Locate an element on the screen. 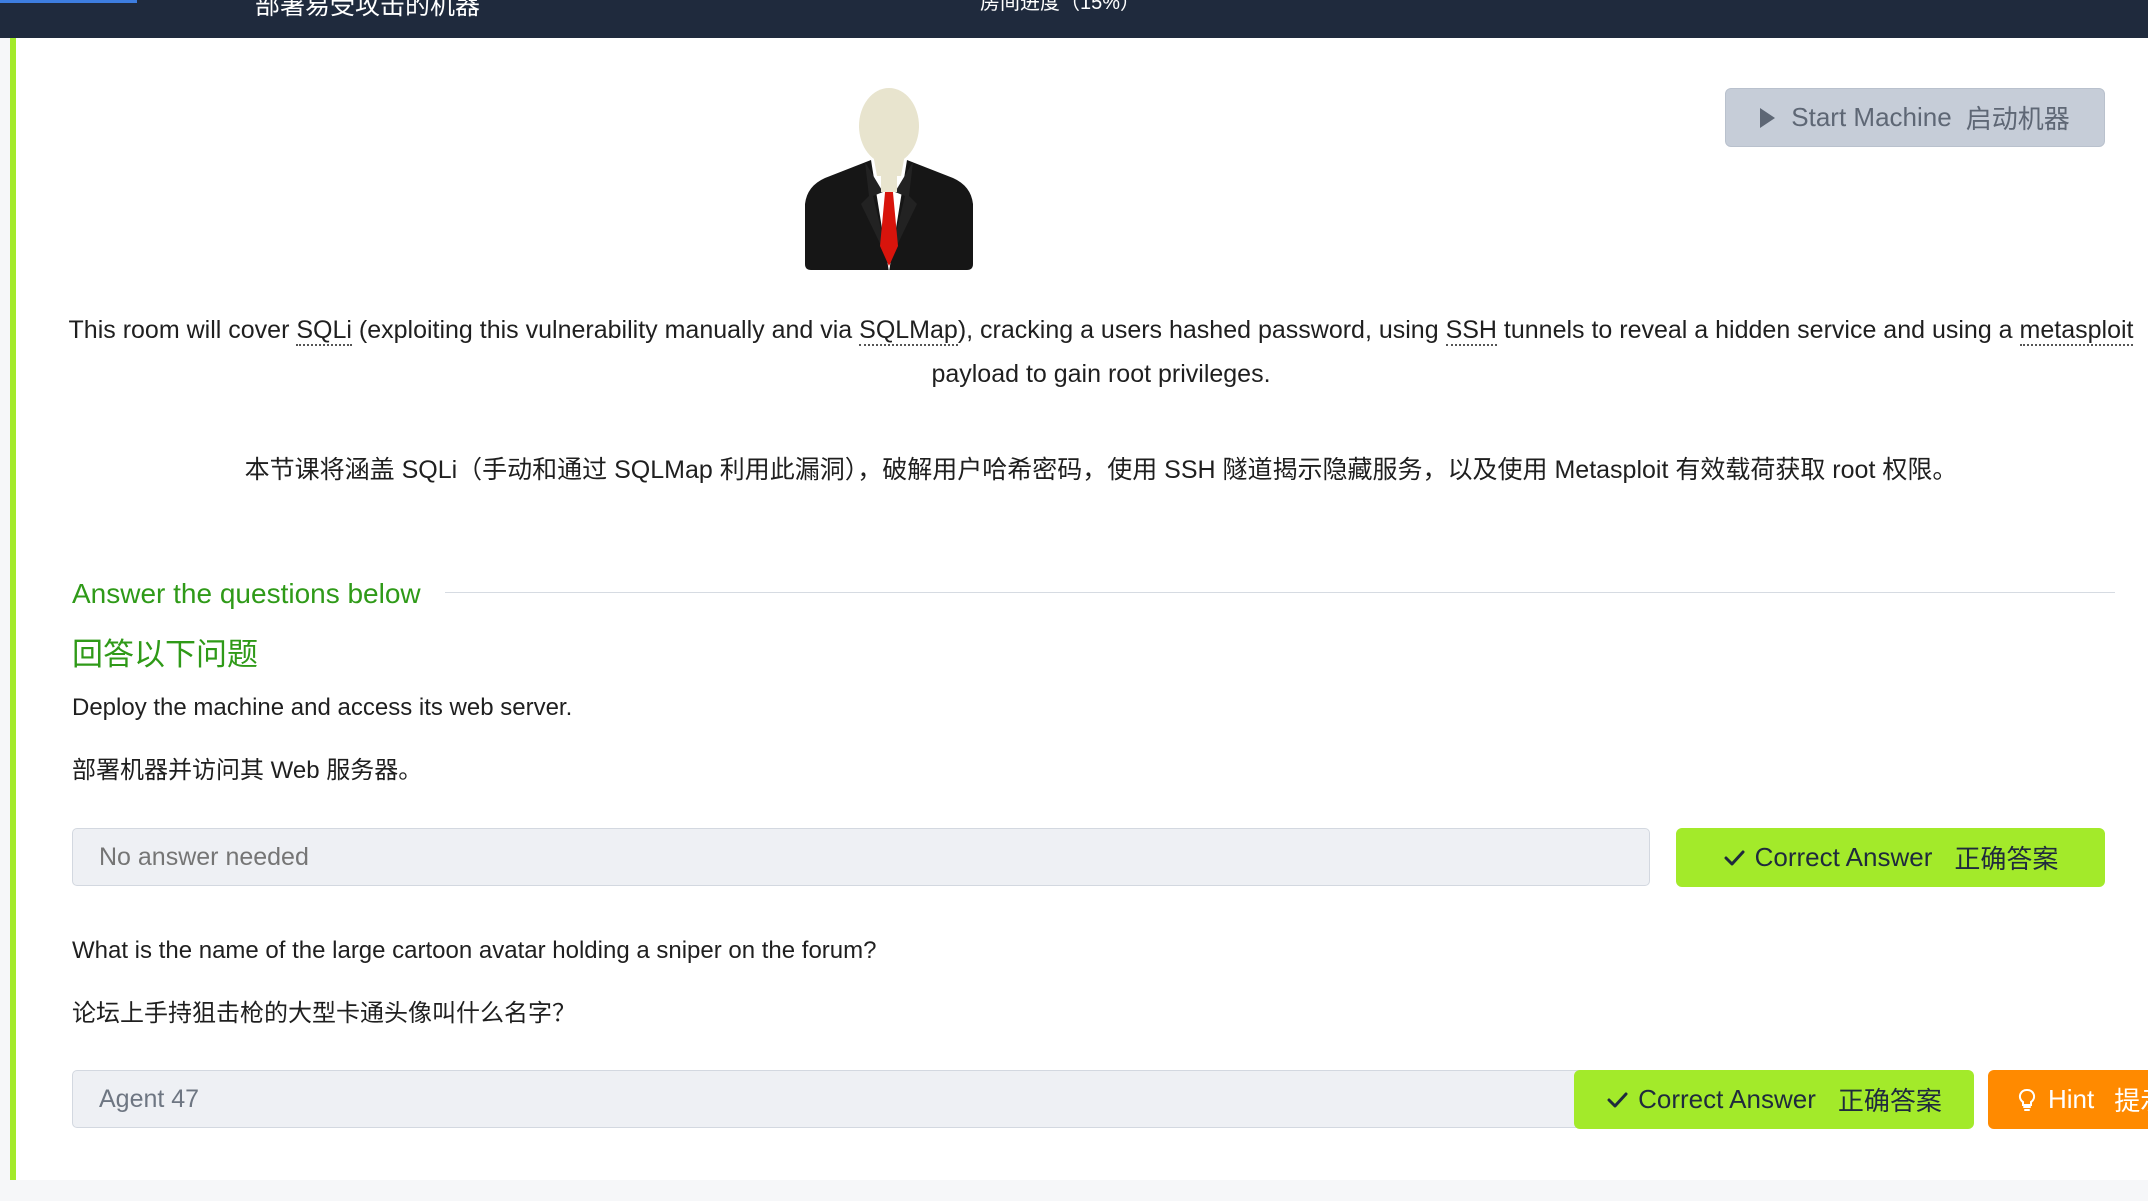 This screenshot has width=2148, height=1201. section-divider is located at coordinates (1280, 592).